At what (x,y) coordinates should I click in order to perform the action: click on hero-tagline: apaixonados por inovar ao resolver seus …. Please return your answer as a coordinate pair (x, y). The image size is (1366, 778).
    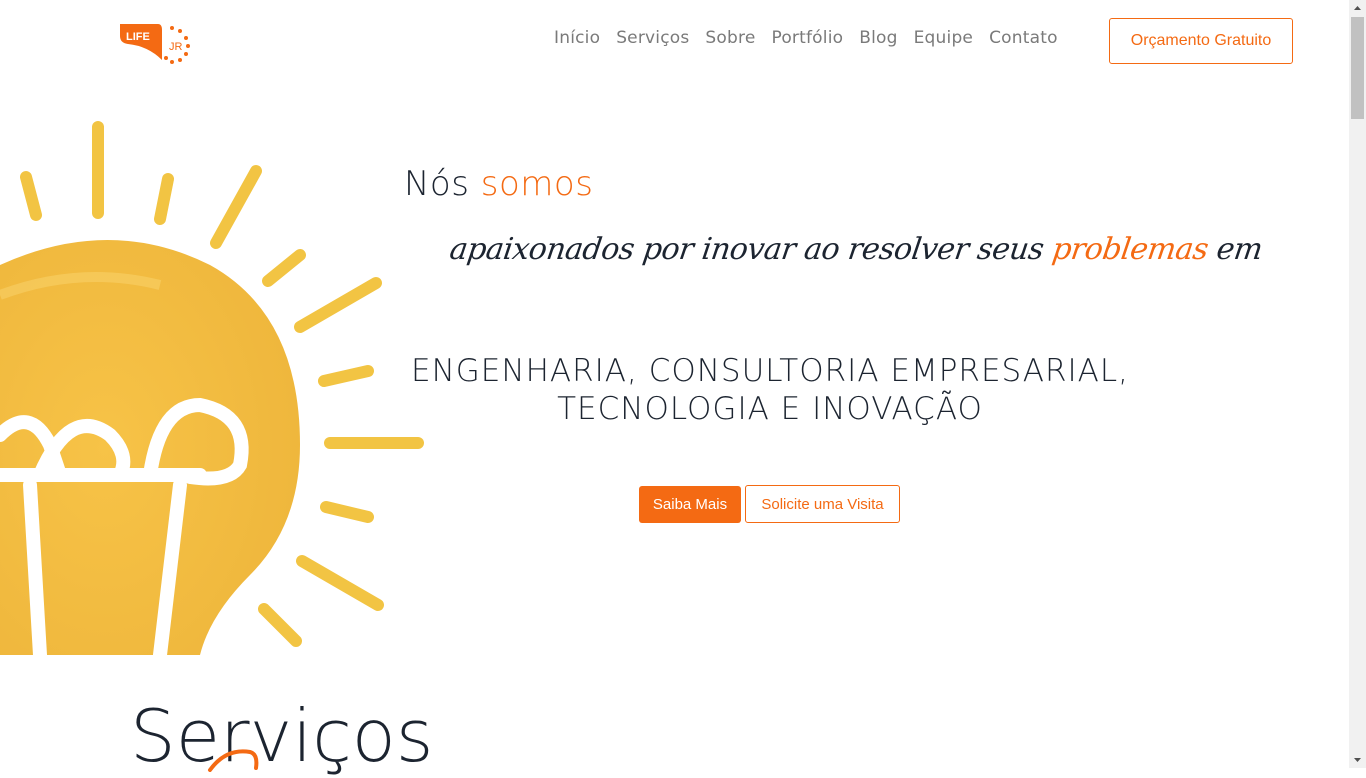
    Looking at the image, I should click on (856, 249).